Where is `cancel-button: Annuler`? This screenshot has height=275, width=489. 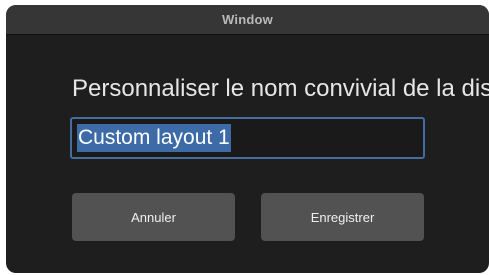 cancel-button: Annuler is located at coordinates (153, 217).